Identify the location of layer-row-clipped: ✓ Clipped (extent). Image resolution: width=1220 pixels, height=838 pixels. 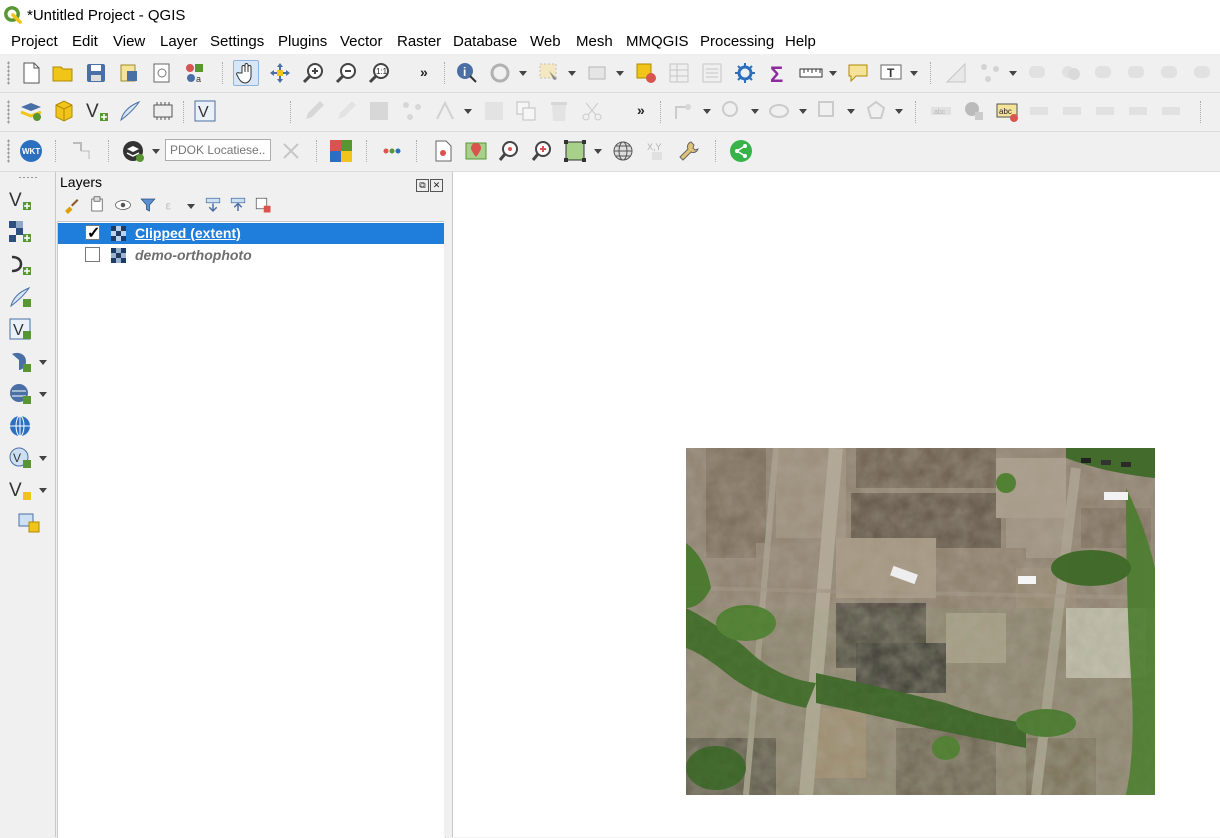
(251, 233).